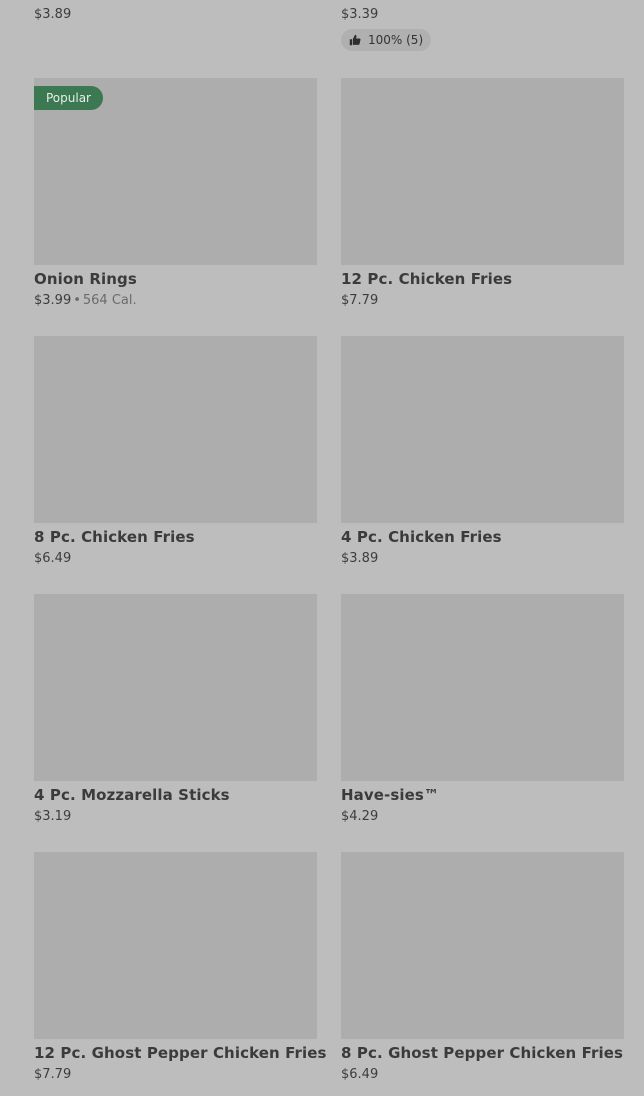 Image resolution: width=644 pixels, height=1096 pixels. I want to click on item-price: $4.29, so click(360, 816).